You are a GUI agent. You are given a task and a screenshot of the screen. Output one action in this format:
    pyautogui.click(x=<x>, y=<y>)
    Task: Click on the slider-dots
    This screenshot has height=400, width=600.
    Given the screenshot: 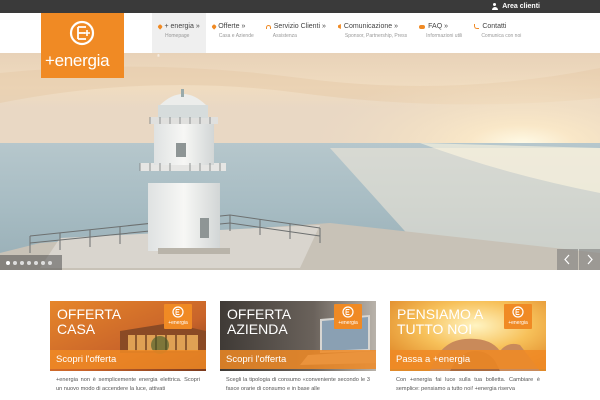 What is the action you would take?
    pyautogui.click(x=31, y=262)
    